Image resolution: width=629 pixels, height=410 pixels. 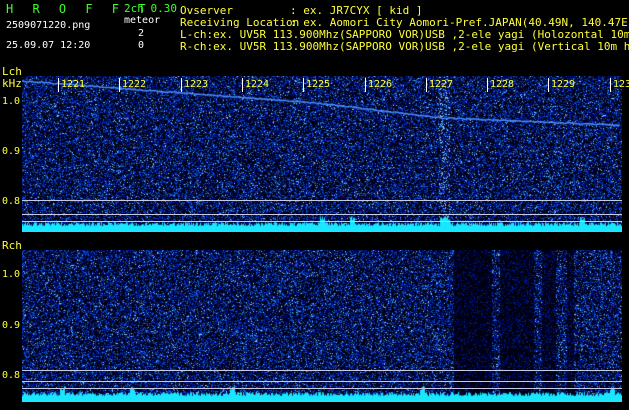 What do you see at coordinates (48, 45) in the screenshot?
I see `datetime: 25.09.07 12:20` at bounding box center [48, 45].